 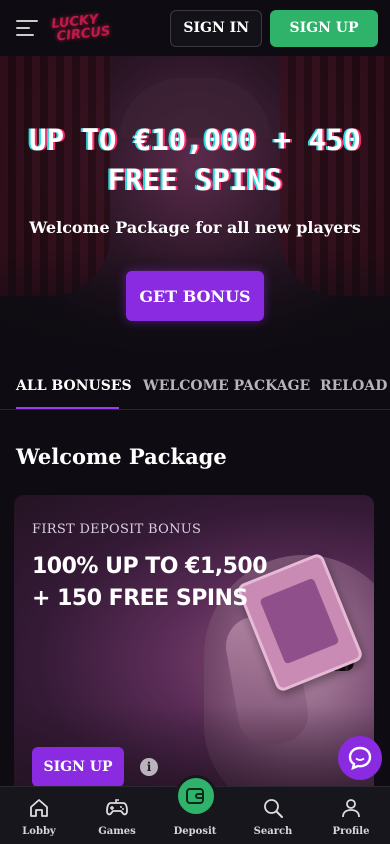 I want to click on offer-line-2: + 150 FREE SPINS, so click(x=140, y=598).